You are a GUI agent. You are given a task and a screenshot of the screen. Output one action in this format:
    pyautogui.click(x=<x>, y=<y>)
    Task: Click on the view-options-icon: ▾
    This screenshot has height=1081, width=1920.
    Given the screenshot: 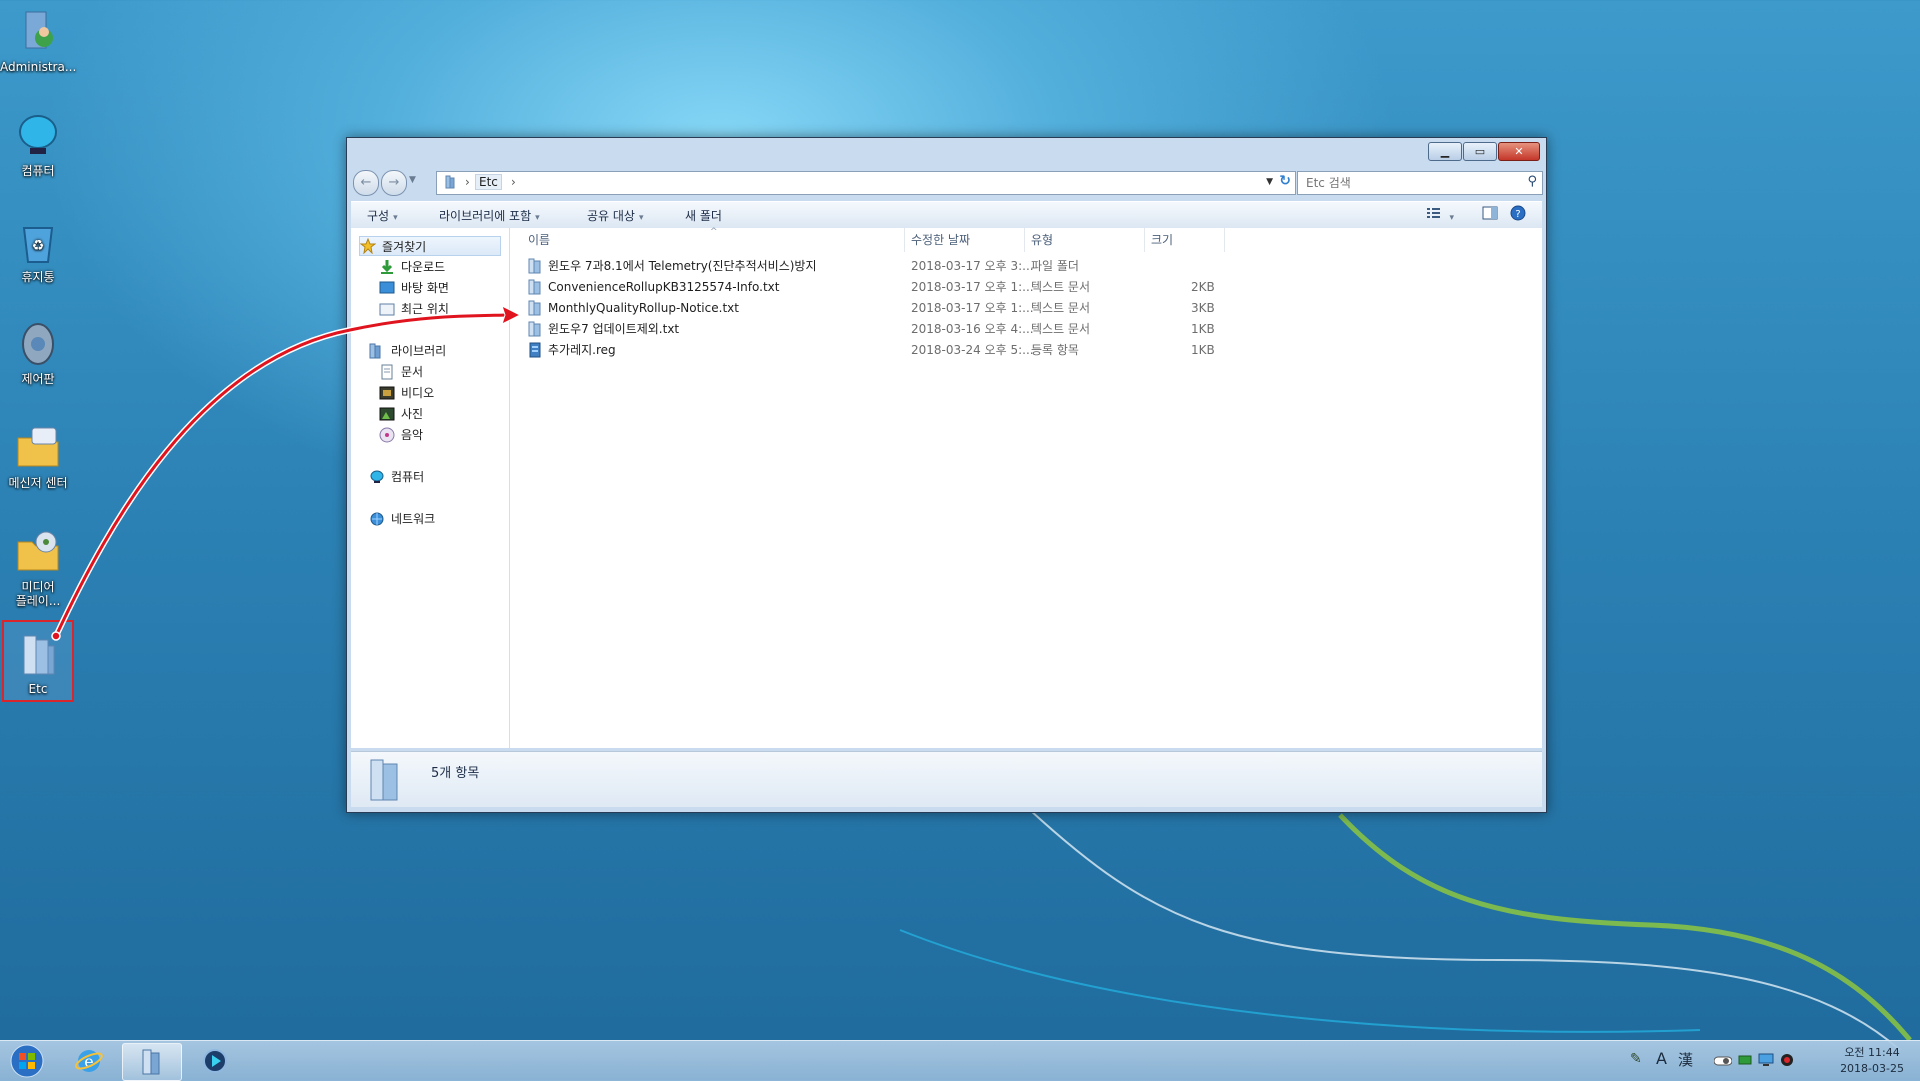 What is the action you would take?
    pyautogui.click(x=1440, y=214)
    